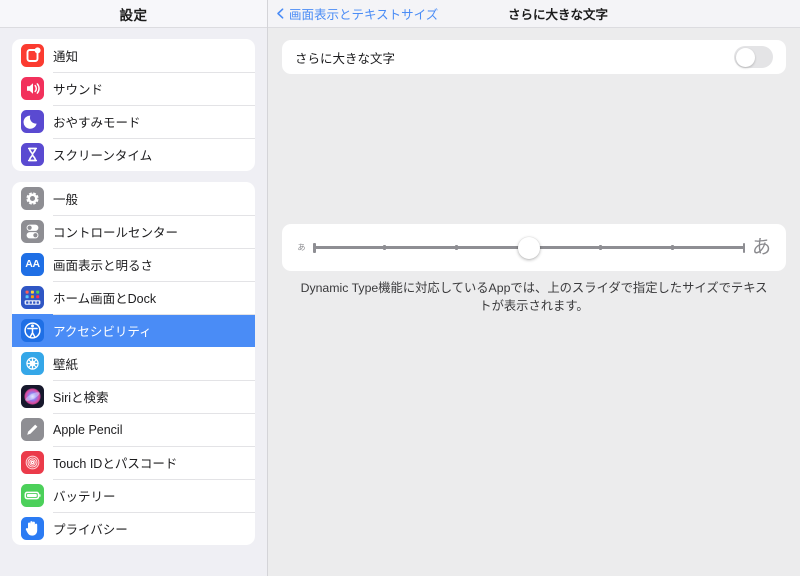 The width and height of the screenshot is (800, 576). I want to click on back-button: 画面表示とテキストサイズ, so click(356, 13).